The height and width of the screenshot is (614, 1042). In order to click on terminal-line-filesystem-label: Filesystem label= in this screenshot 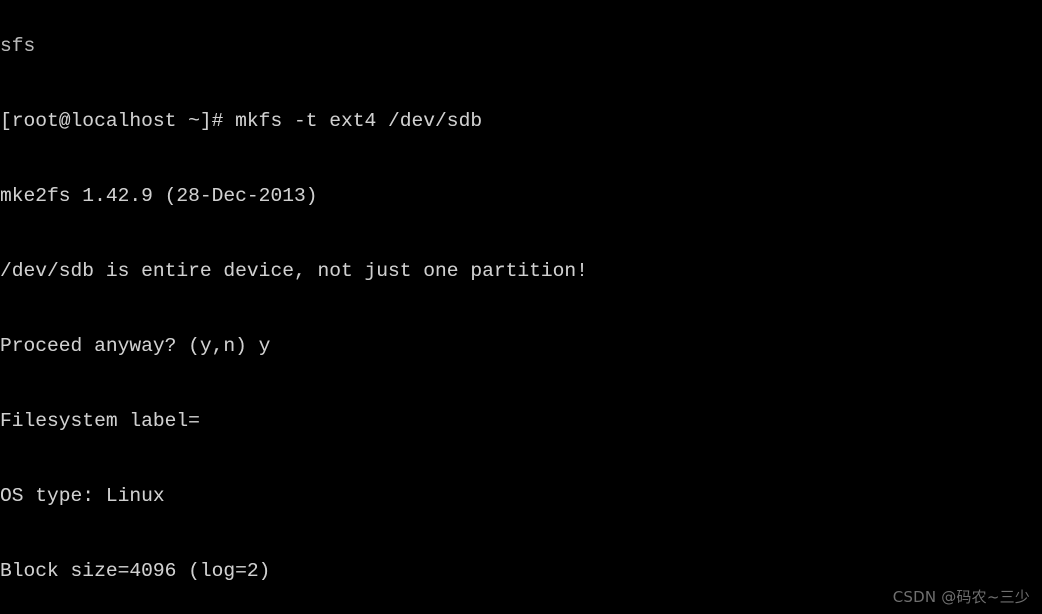, I will do `click(100, 421)`.